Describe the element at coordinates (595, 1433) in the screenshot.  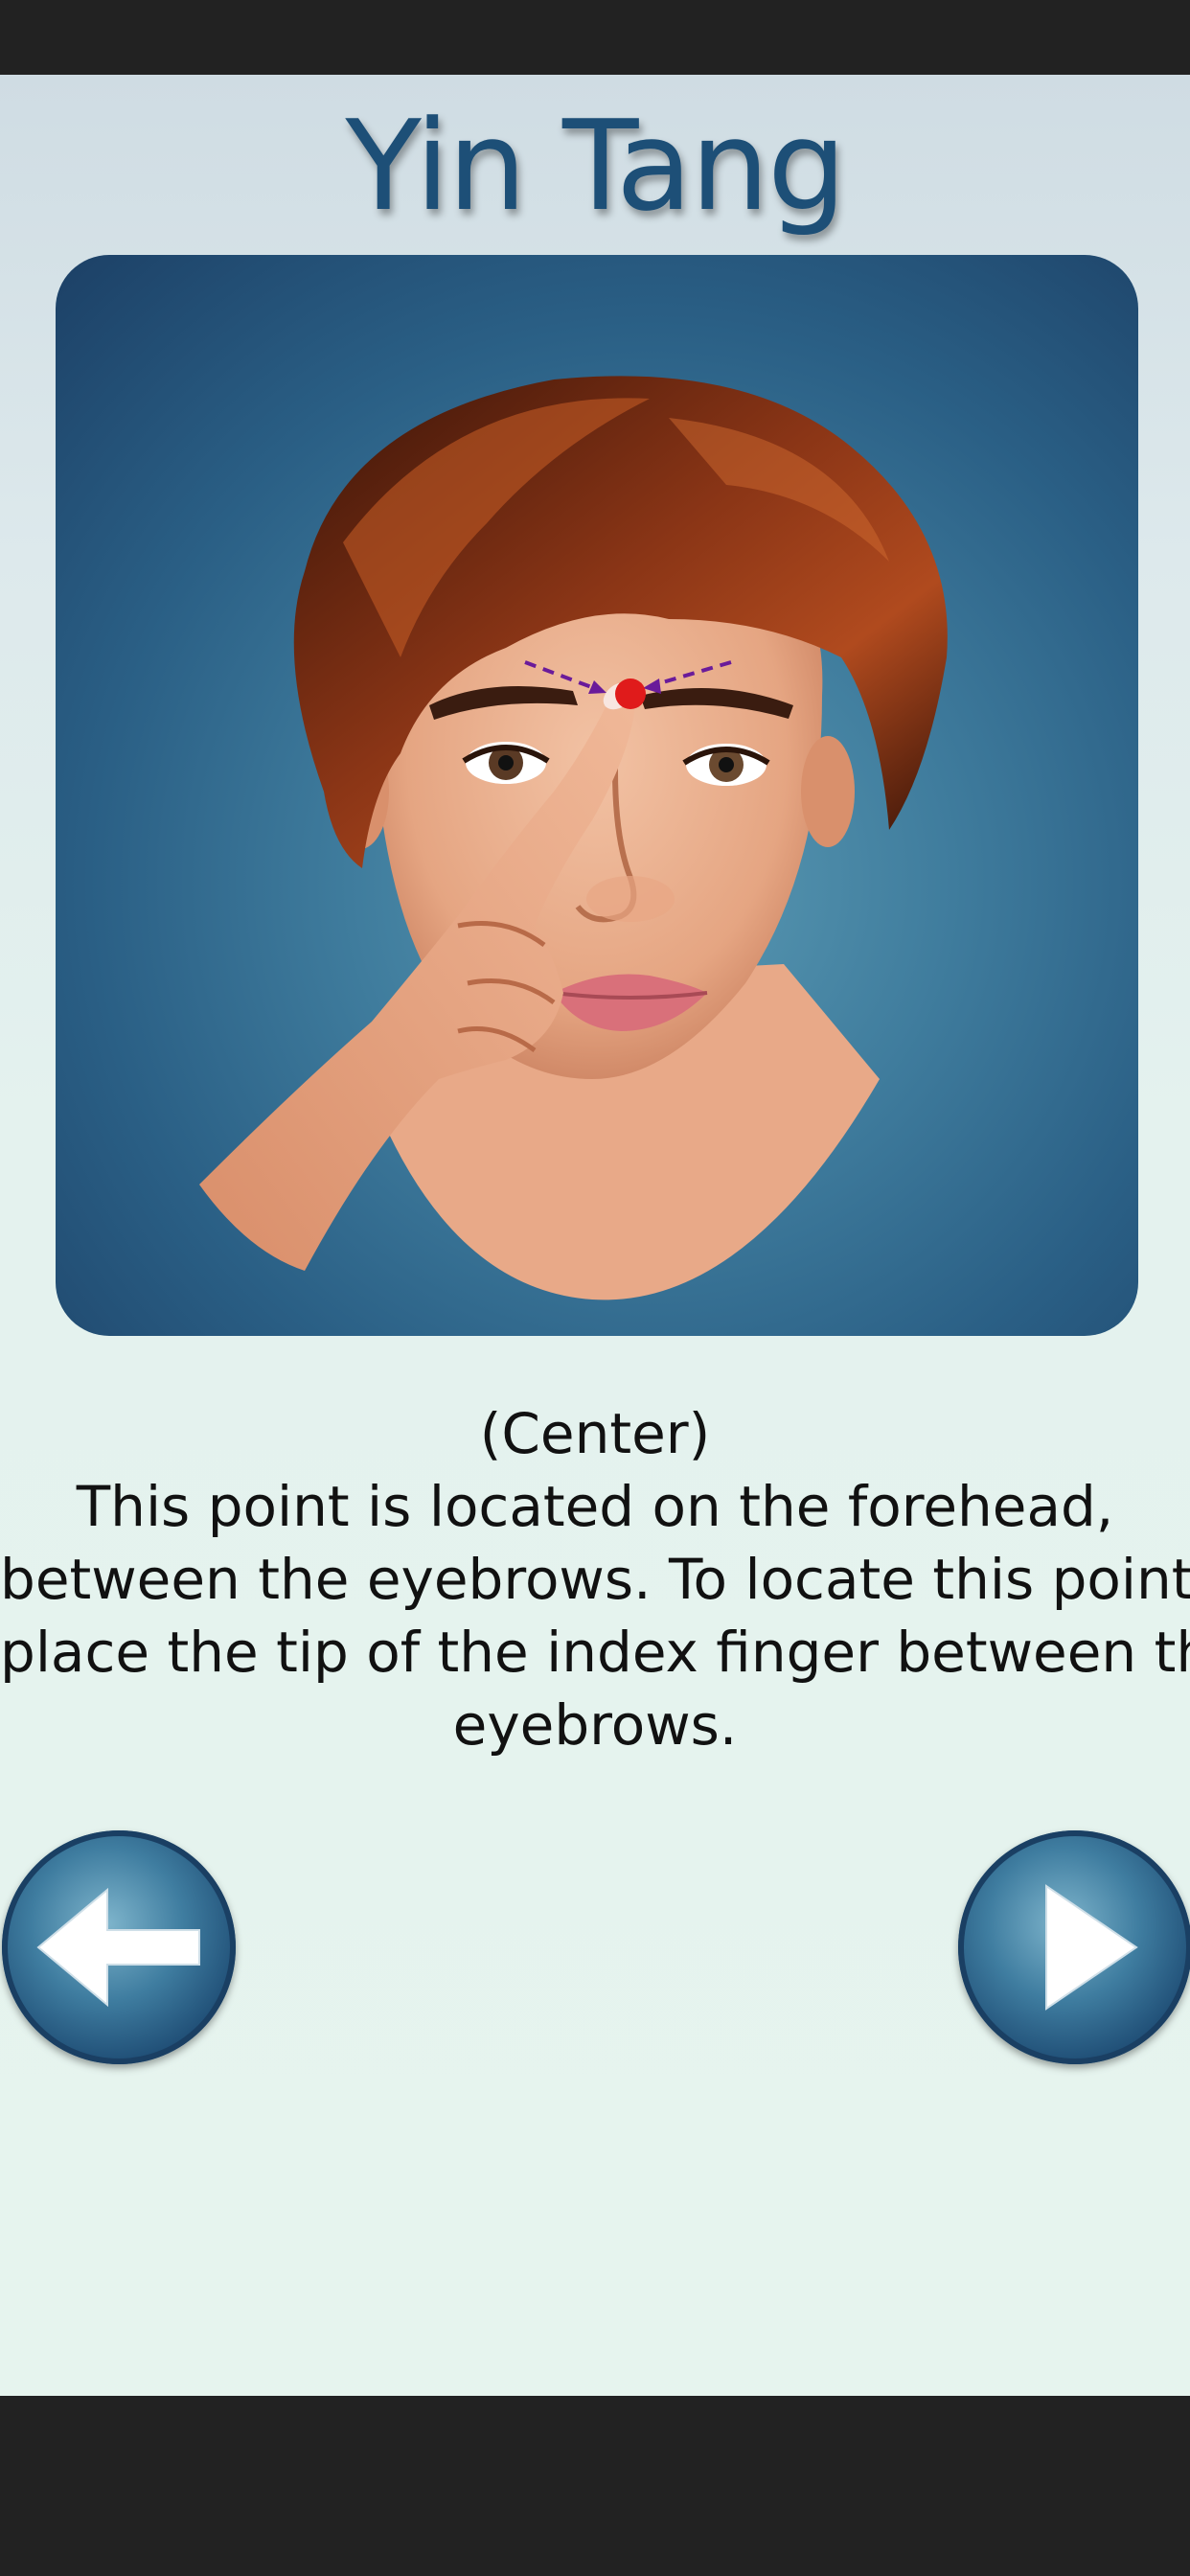
I see `location-label: (Center)` at that location.